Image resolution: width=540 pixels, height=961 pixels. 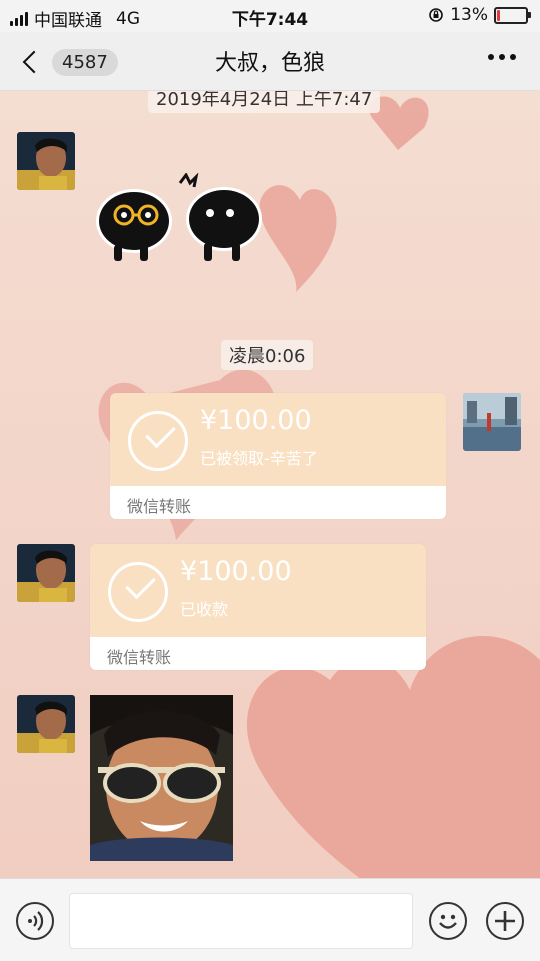 I want to click on chat-title: 大叔，色狼, so click(x=269, y=63).